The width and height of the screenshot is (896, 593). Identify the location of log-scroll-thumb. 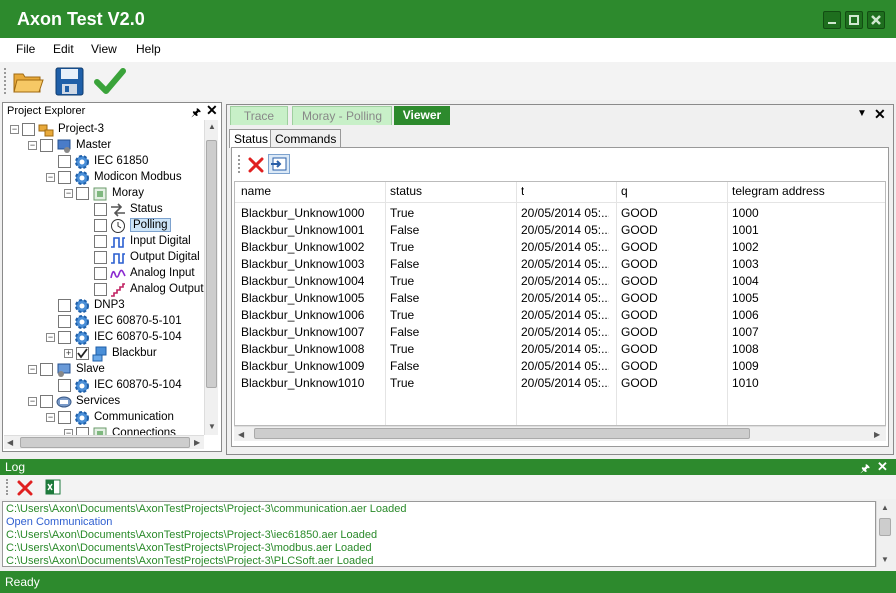
(885, 527).